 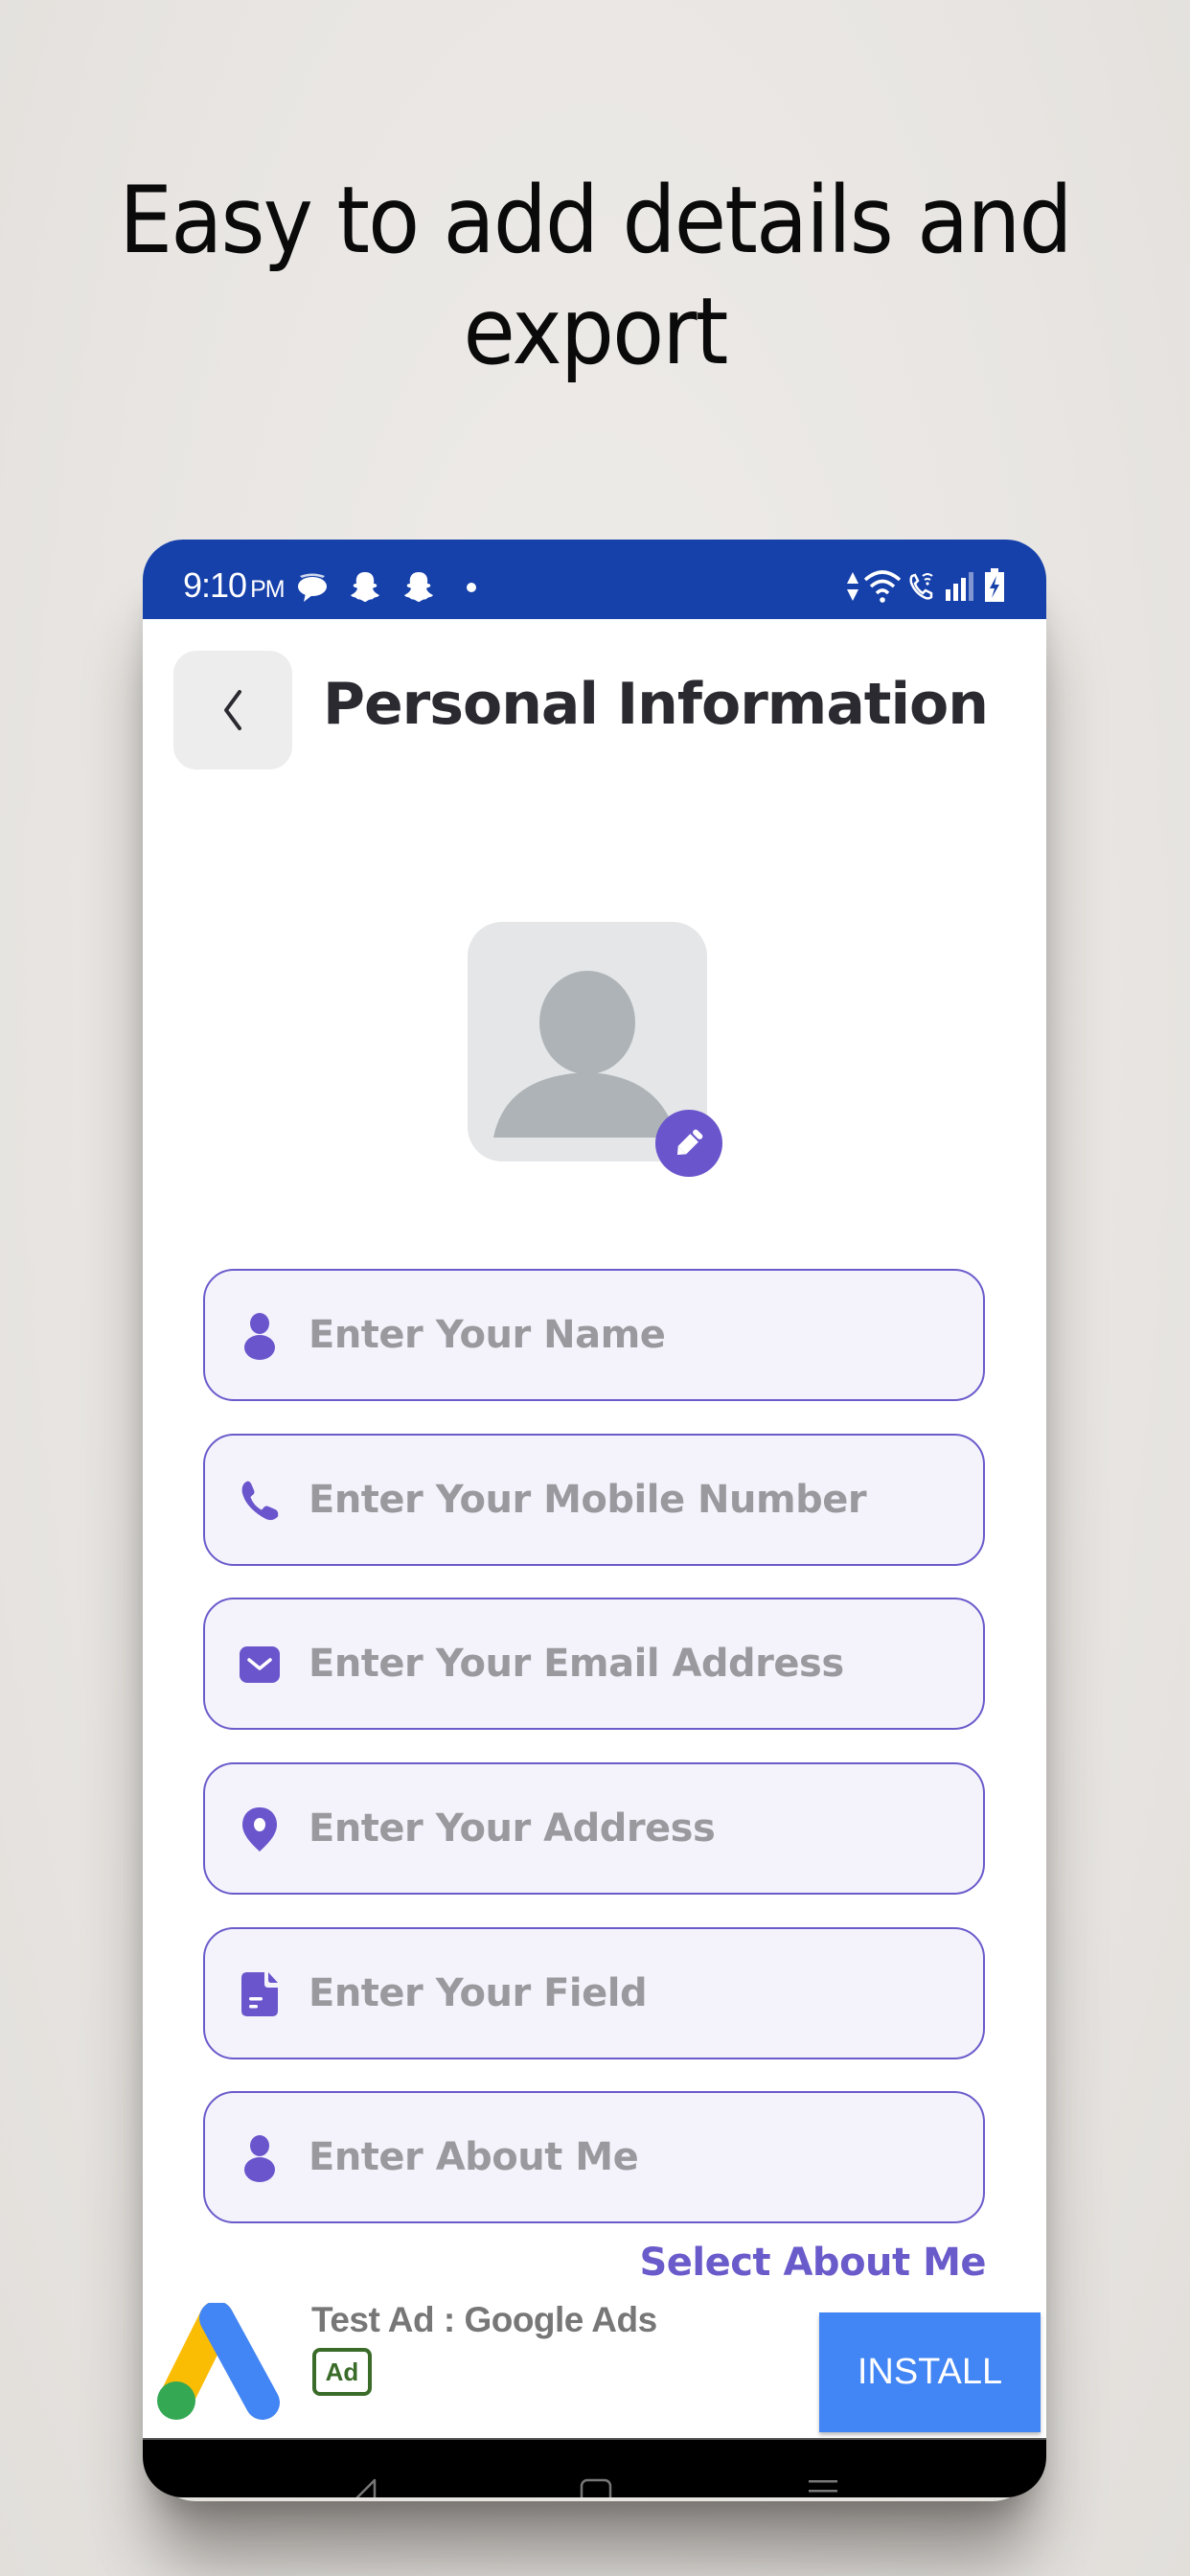 I want to click on wifi-calling-icon, so click(x=921, y=586).